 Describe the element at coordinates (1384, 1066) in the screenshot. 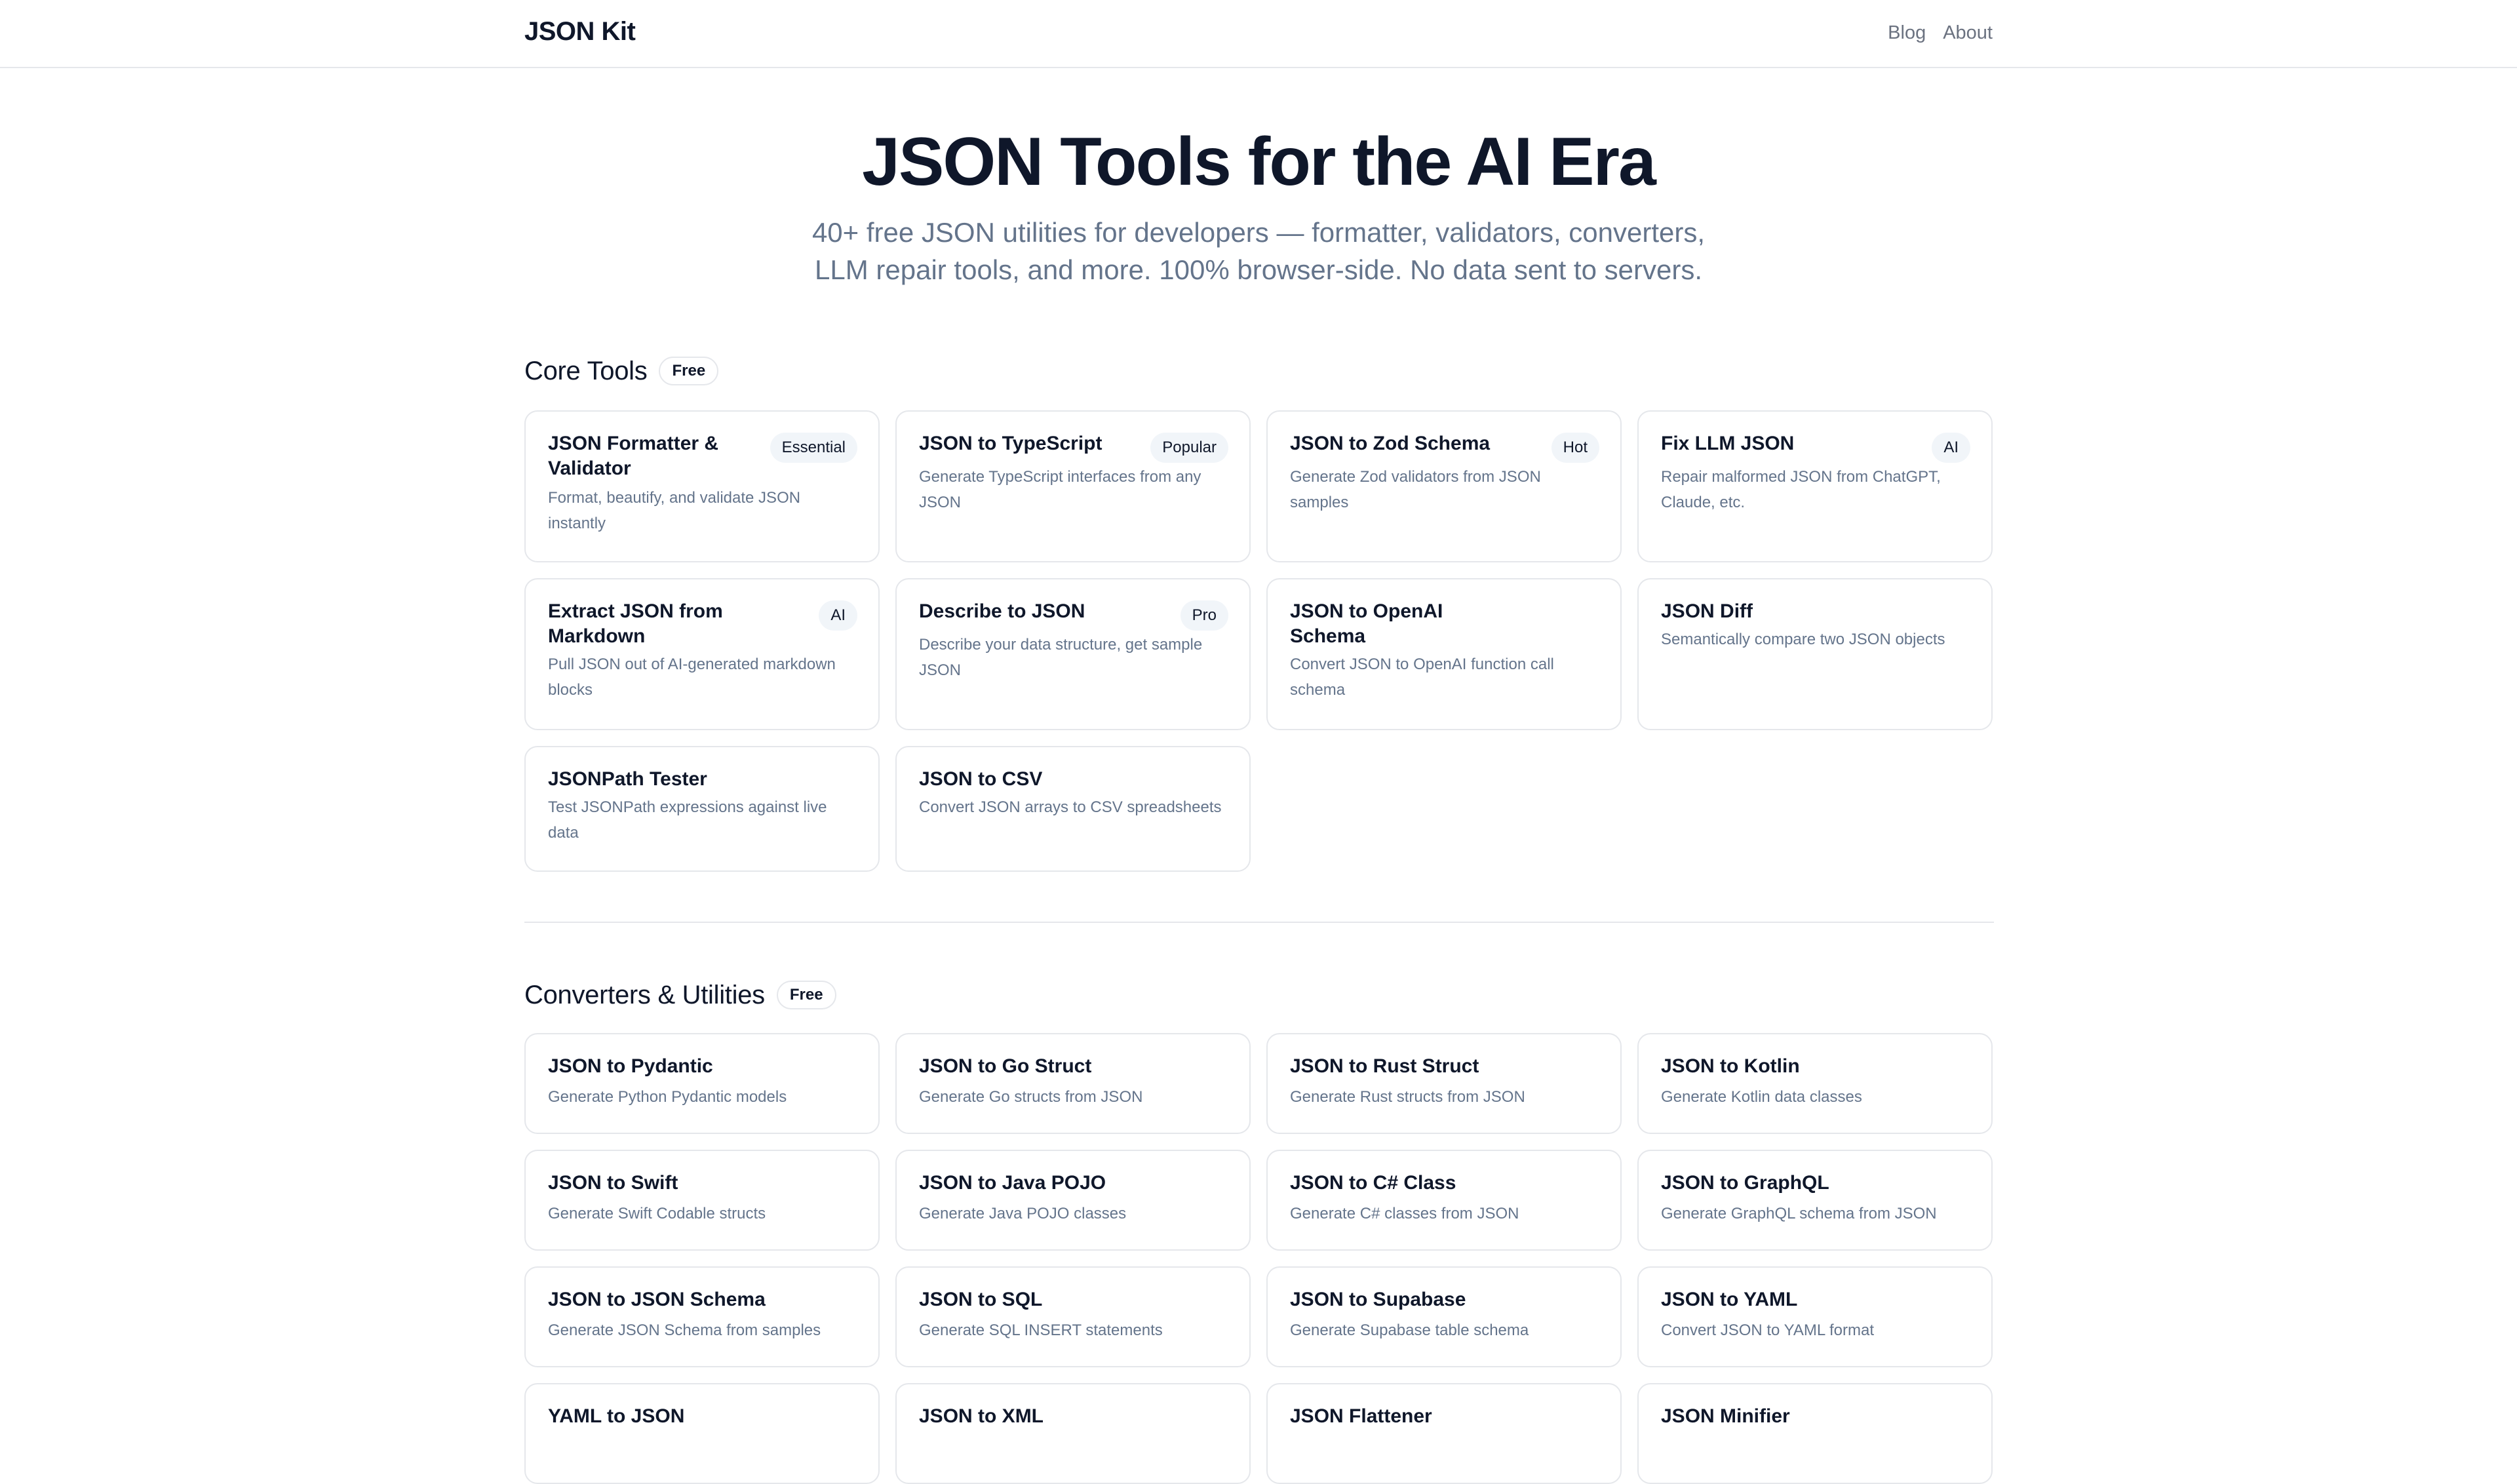

I see `card-title: JSON to Rust Struct` at that location.